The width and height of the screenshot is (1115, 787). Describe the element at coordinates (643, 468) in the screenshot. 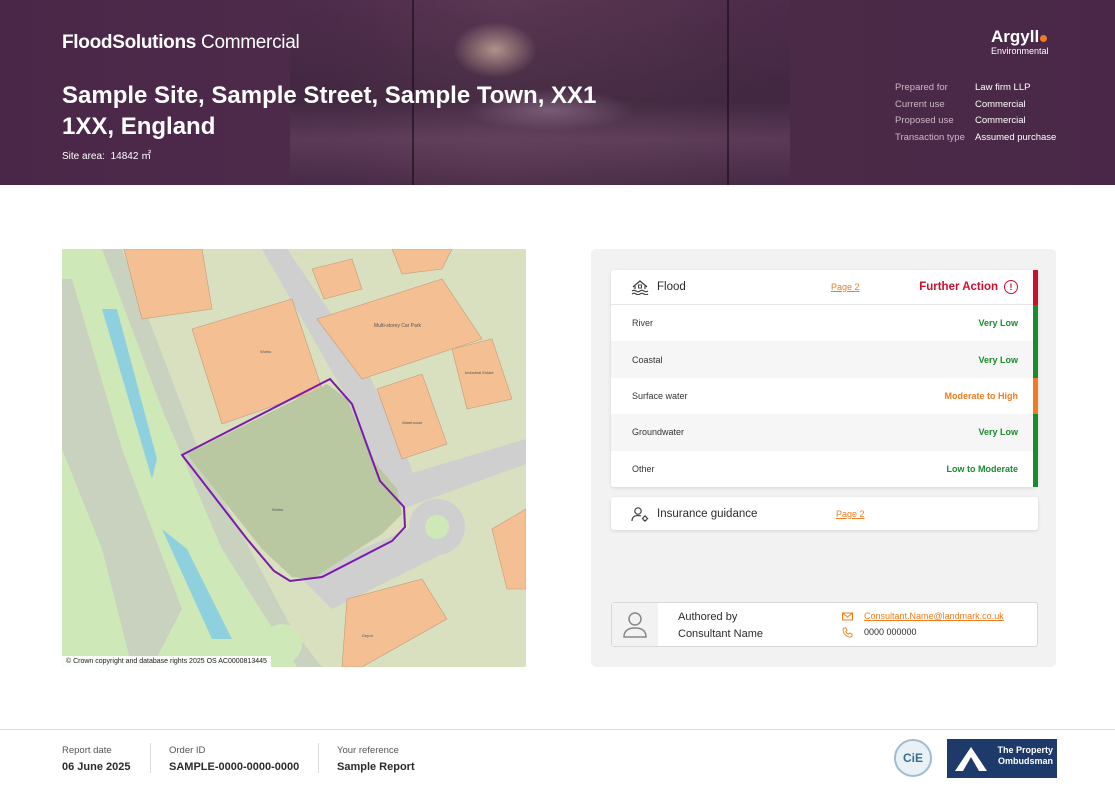

I see `risk-label: Other` at that location.